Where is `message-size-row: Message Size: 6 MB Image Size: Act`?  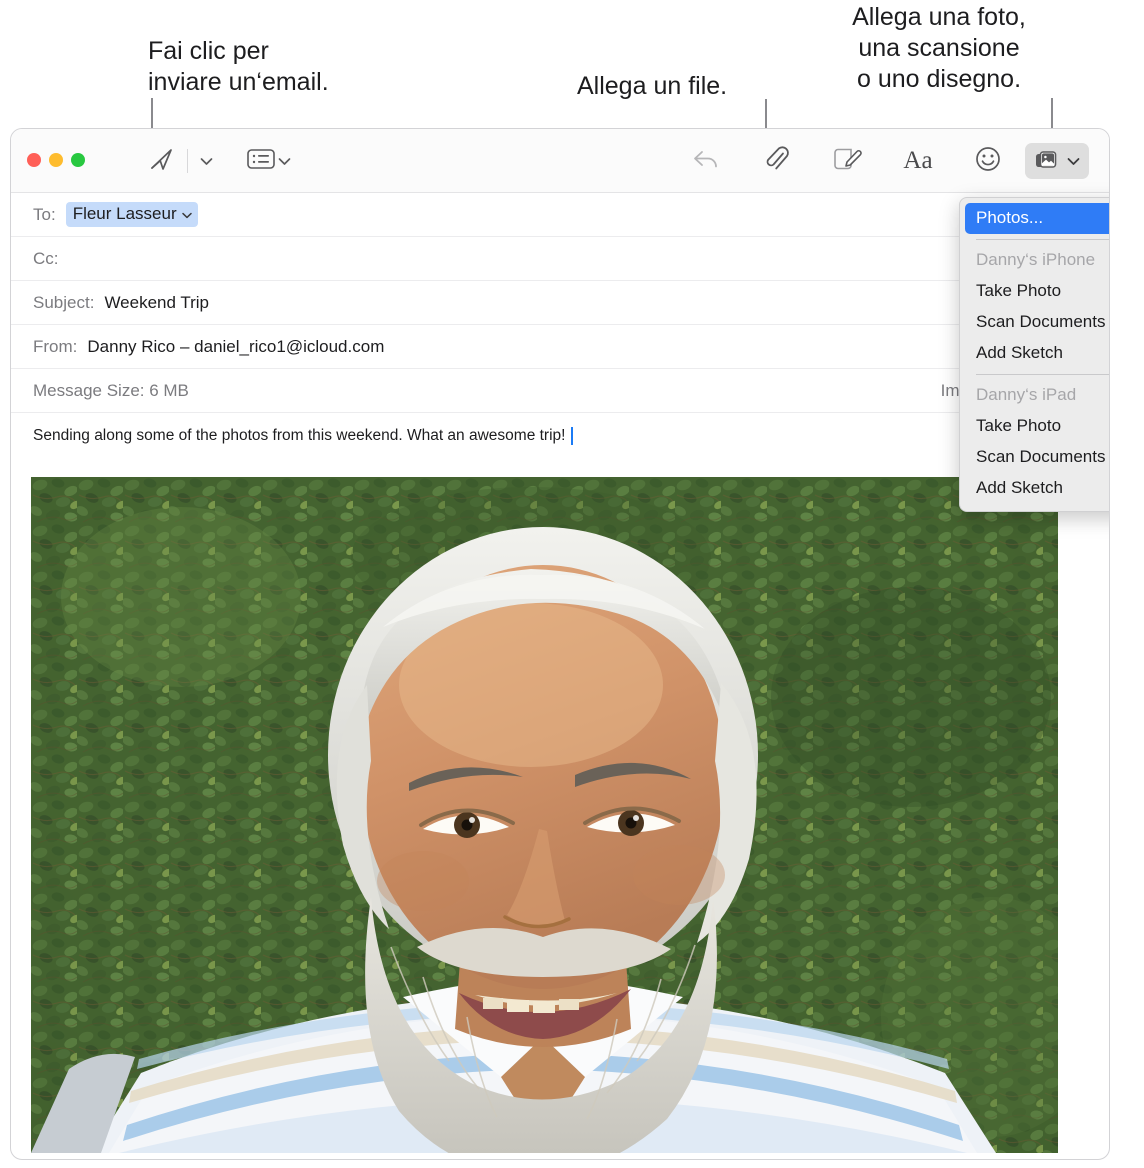
message-size-row: Message Size: 6 MB Image Size: Act is located at coordinates (560, 391).